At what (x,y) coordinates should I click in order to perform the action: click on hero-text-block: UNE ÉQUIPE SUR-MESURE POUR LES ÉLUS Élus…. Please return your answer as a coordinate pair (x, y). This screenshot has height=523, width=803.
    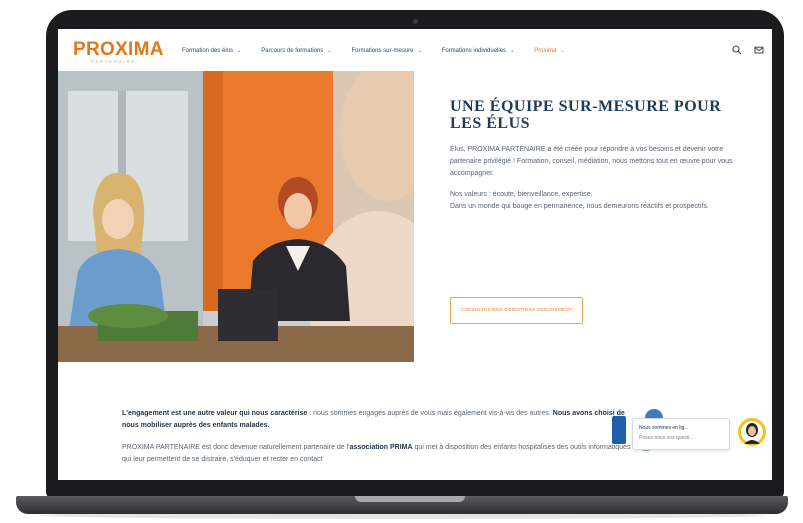
    Looking at the image, I should click on (600, 160).